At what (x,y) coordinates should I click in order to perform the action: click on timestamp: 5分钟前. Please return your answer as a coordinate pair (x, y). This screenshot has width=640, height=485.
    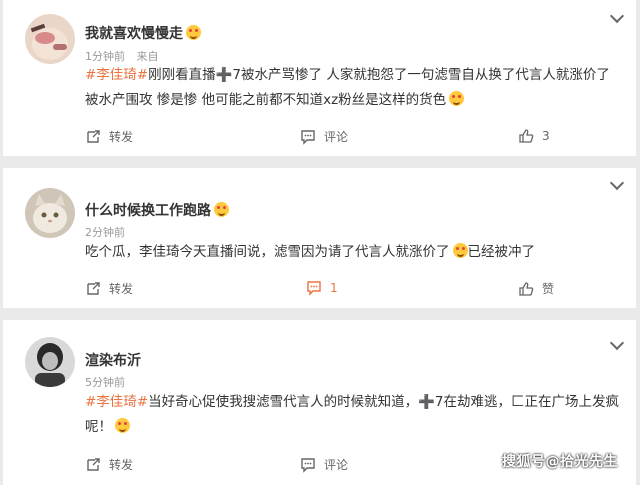
    Looking at the image, I should click on (105, 382).